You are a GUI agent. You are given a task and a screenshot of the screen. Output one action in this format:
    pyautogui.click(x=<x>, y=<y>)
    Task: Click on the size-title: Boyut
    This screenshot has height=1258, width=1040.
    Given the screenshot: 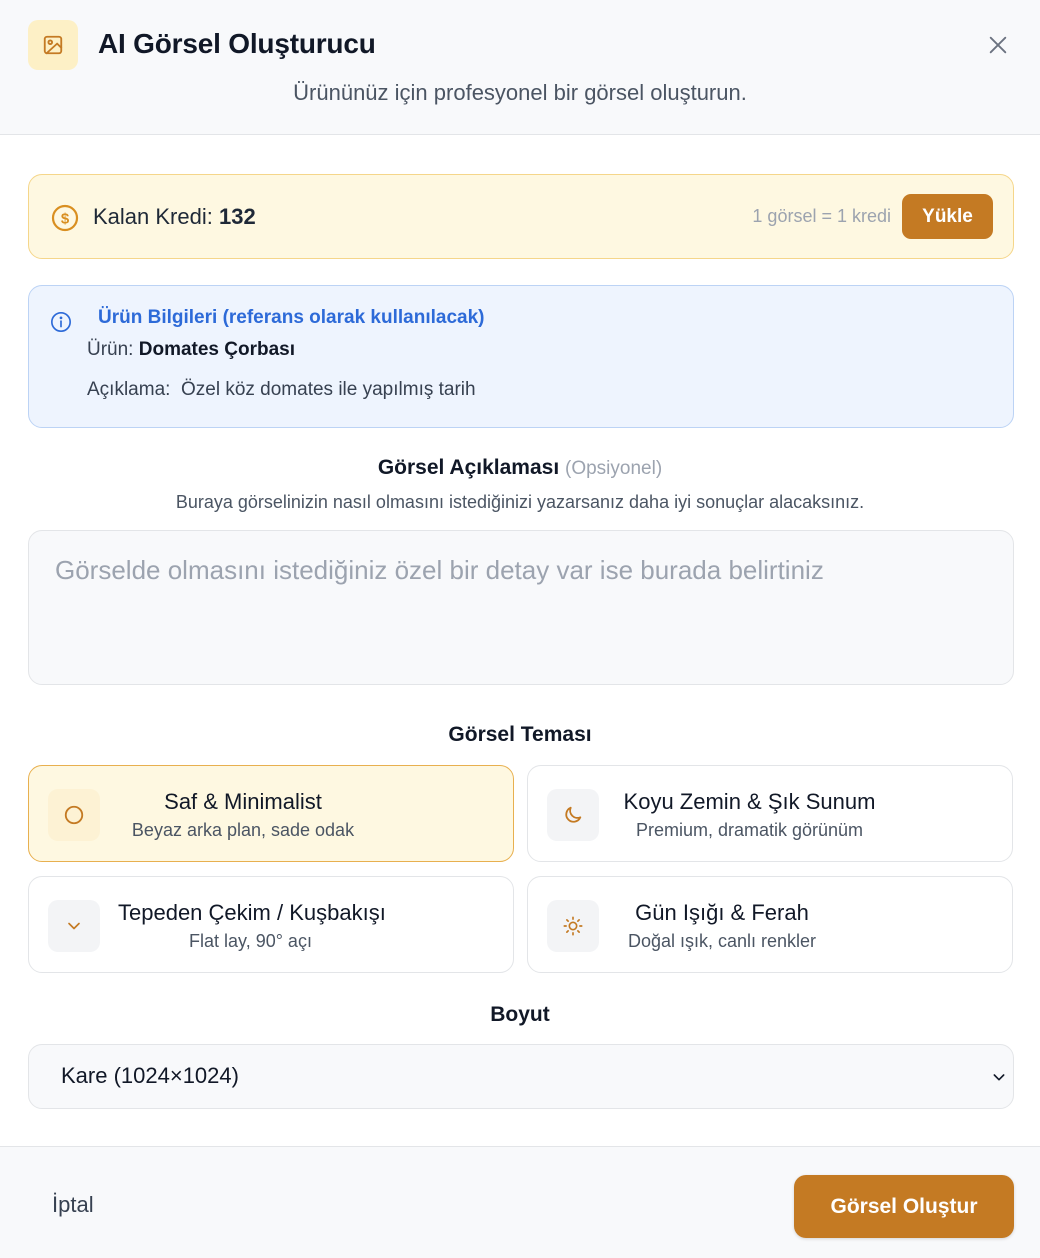 What is the action you would take?
    pyautogui.click(x=520, y=1014)
    